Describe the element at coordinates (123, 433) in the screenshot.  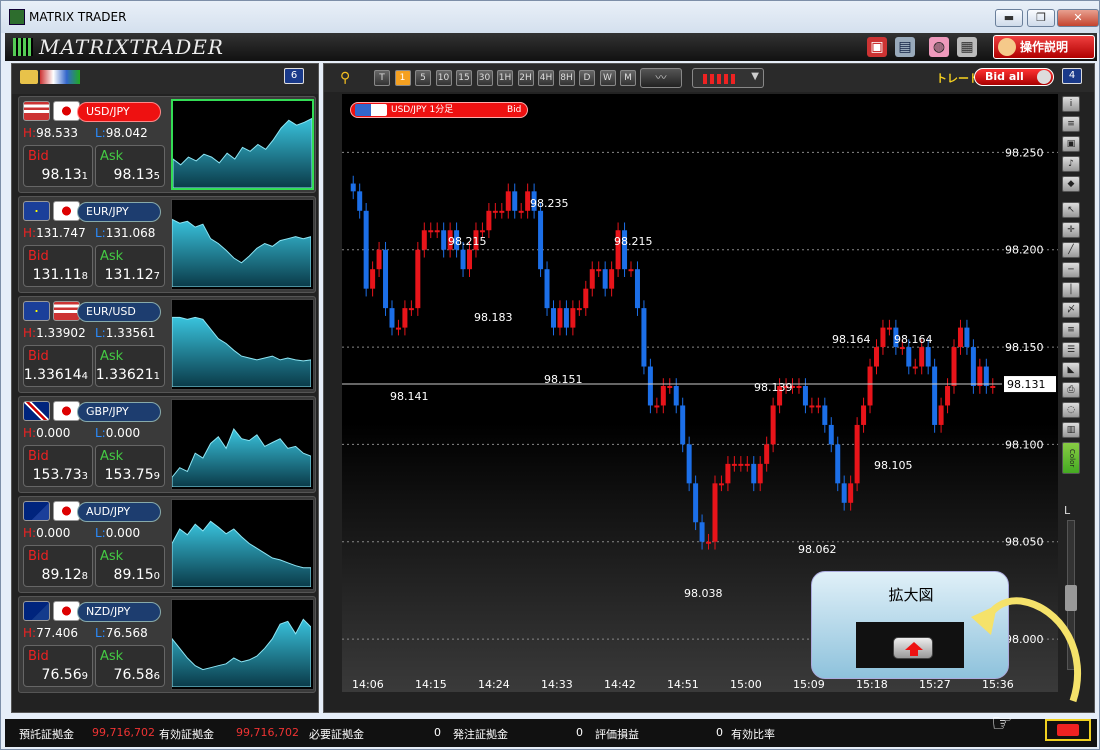
I see `low-value: 0.000` at that location.